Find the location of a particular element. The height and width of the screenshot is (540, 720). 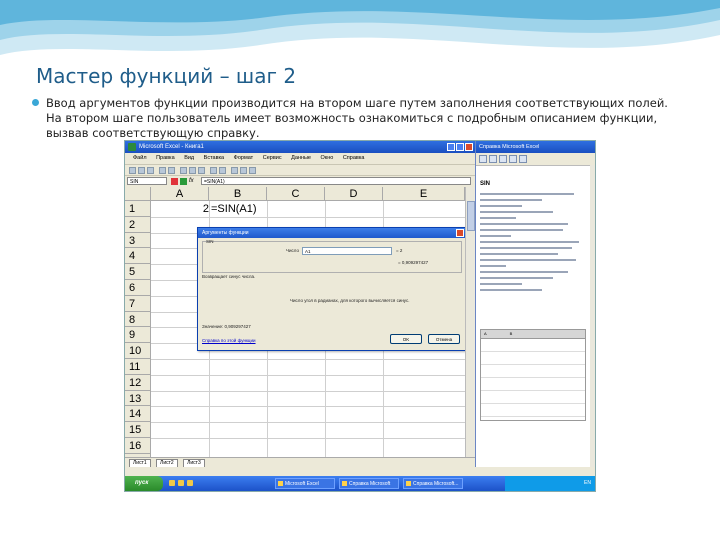

minimize-button is located at coordinates (451, 147).